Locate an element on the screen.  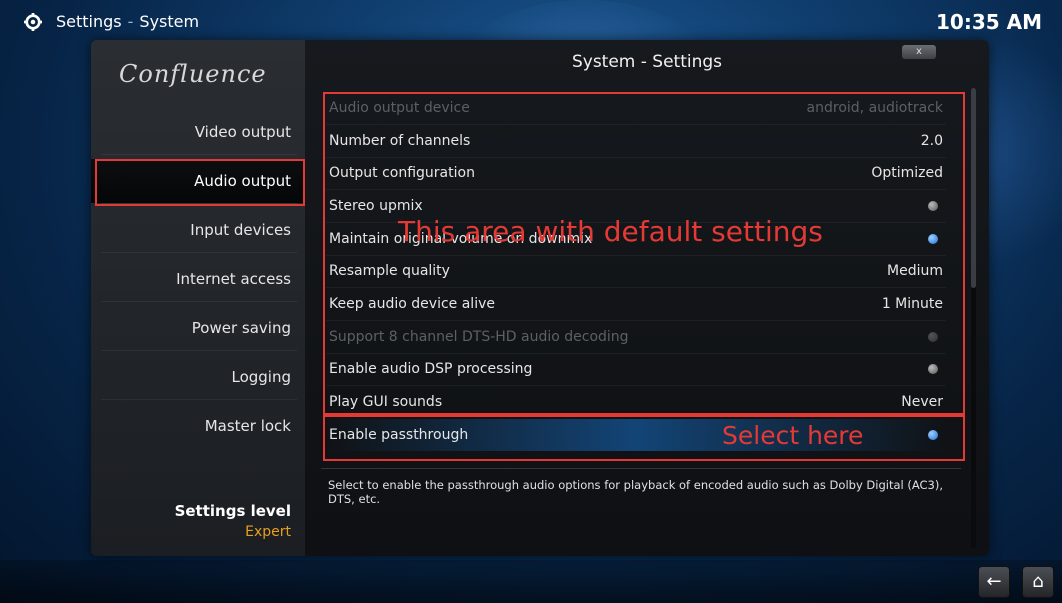
setting-row-keep-audio-device-alive: Keep audio device alive 1 Minute is located at coordinates (636, 304).